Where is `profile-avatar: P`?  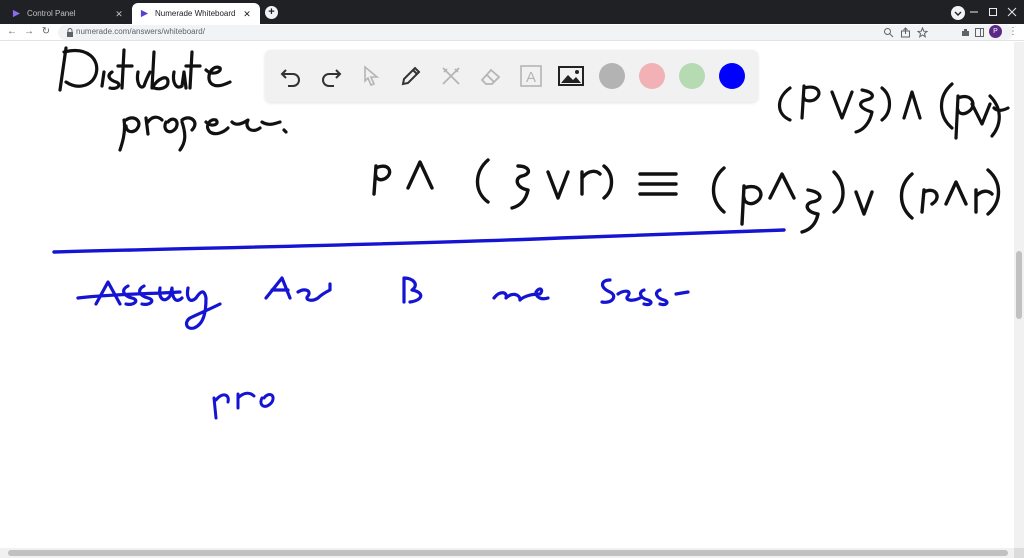 profile-avatar: P is located at coordinates (995, 31).